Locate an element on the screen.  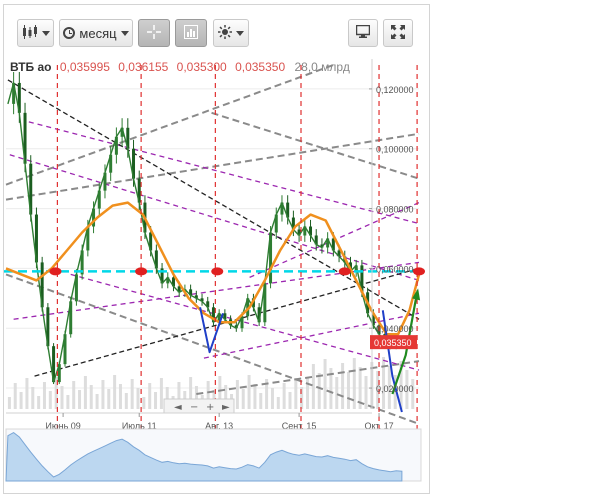
period-label: месяц is located at coordinates (98, 33).